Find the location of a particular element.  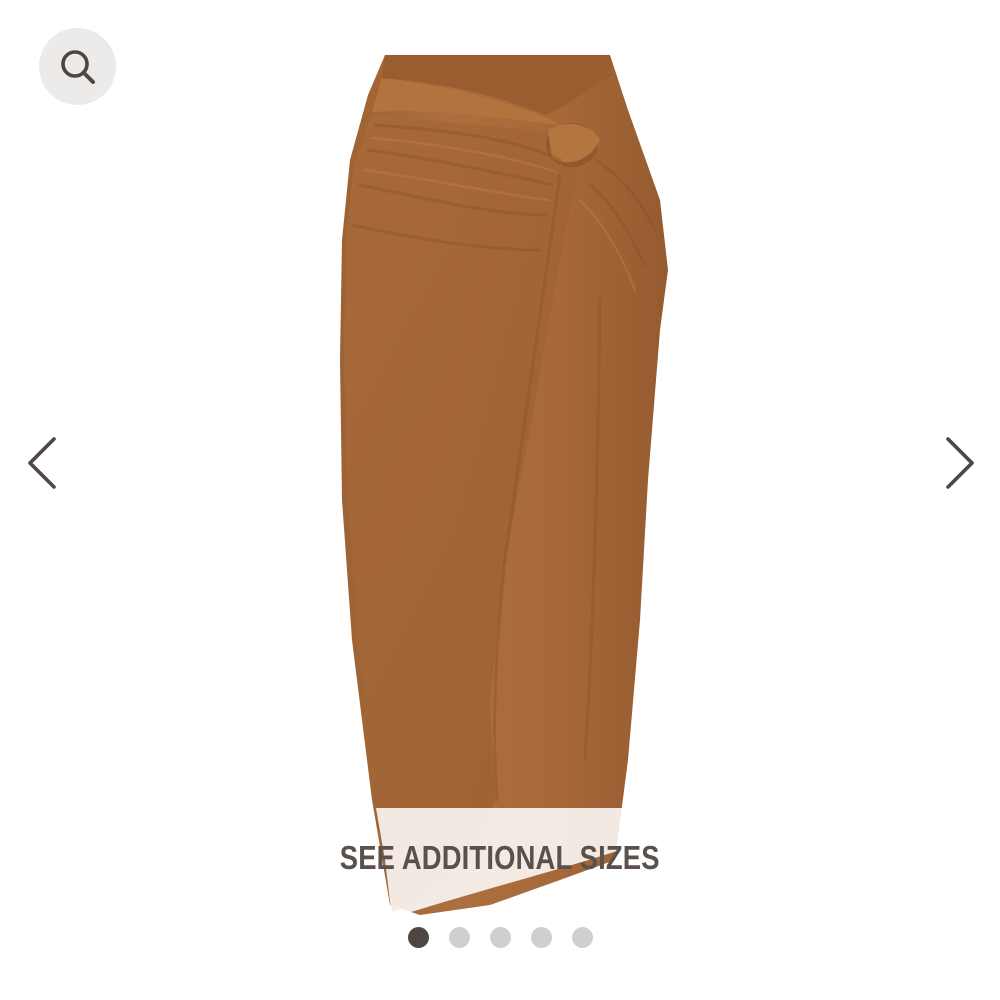

search-icon is located at coordinates (77, 66).